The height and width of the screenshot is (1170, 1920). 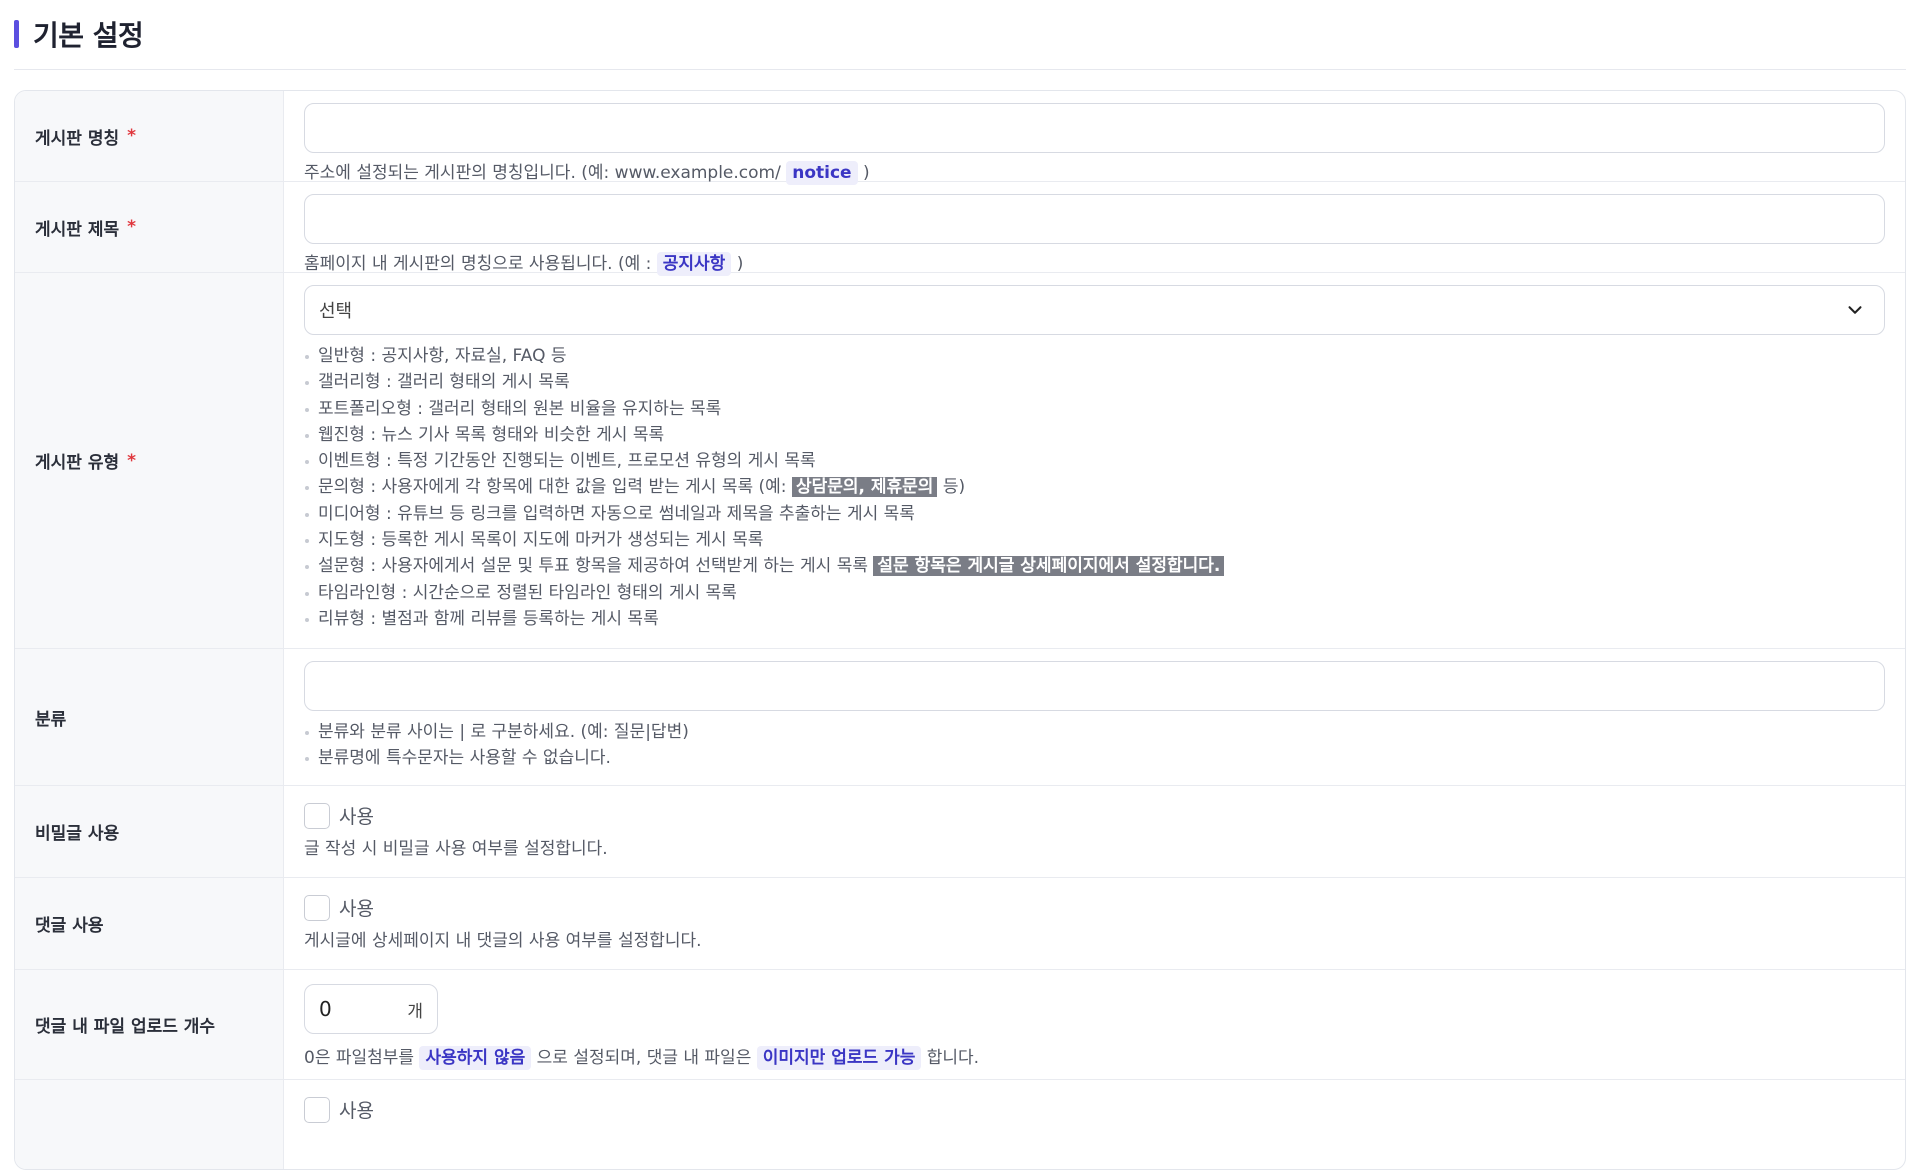 I want to click on row-secret-post: 비밀글 사용 사용 글 작성 시 비밀글 사용 여부를 설정합니다., so click(x=960, y=832).